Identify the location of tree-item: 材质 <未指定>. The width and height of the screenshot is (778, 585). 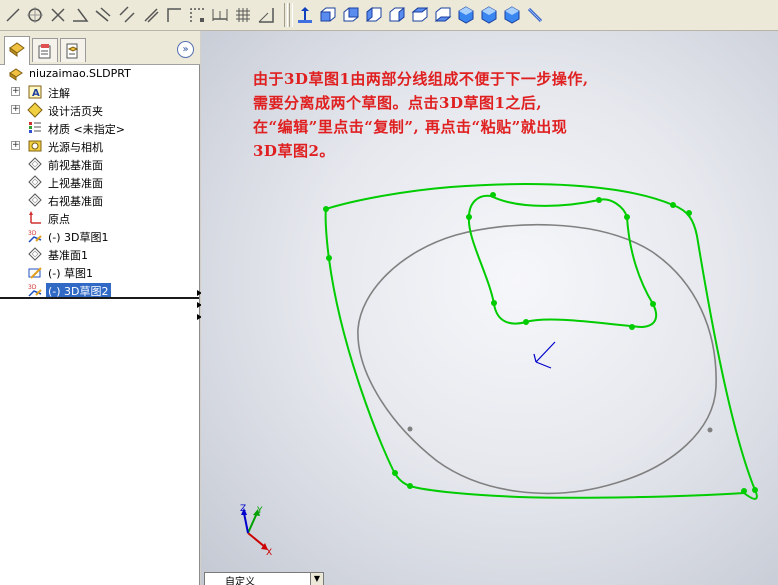
(99, 128).